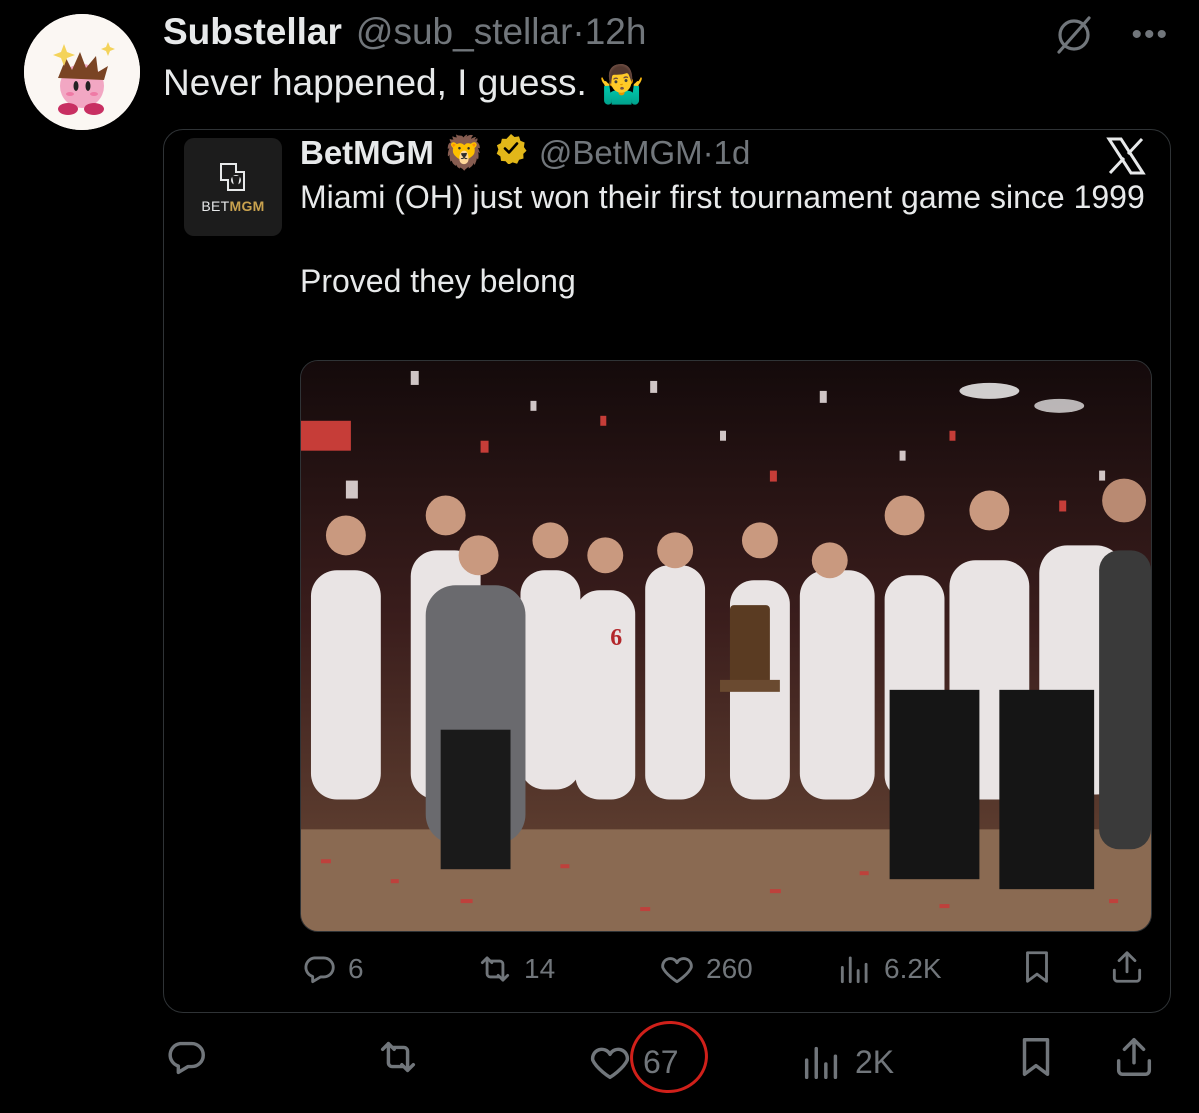 This screenshot has height=1113, width=1199. Describe the element at coordinates (367, 153) in the screenshot. I see `quote-display-name: BetMGM` at that location.